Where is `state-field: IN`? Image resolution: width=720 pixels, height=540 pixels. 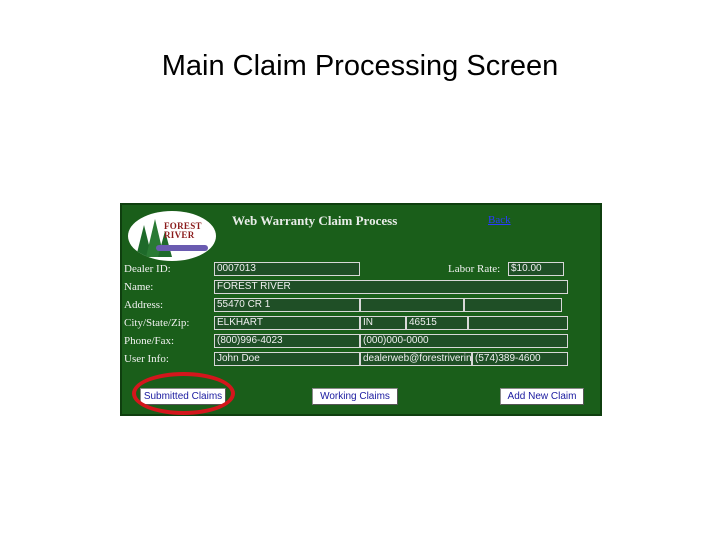
state-field: IN is located at coordinates (383, 323).